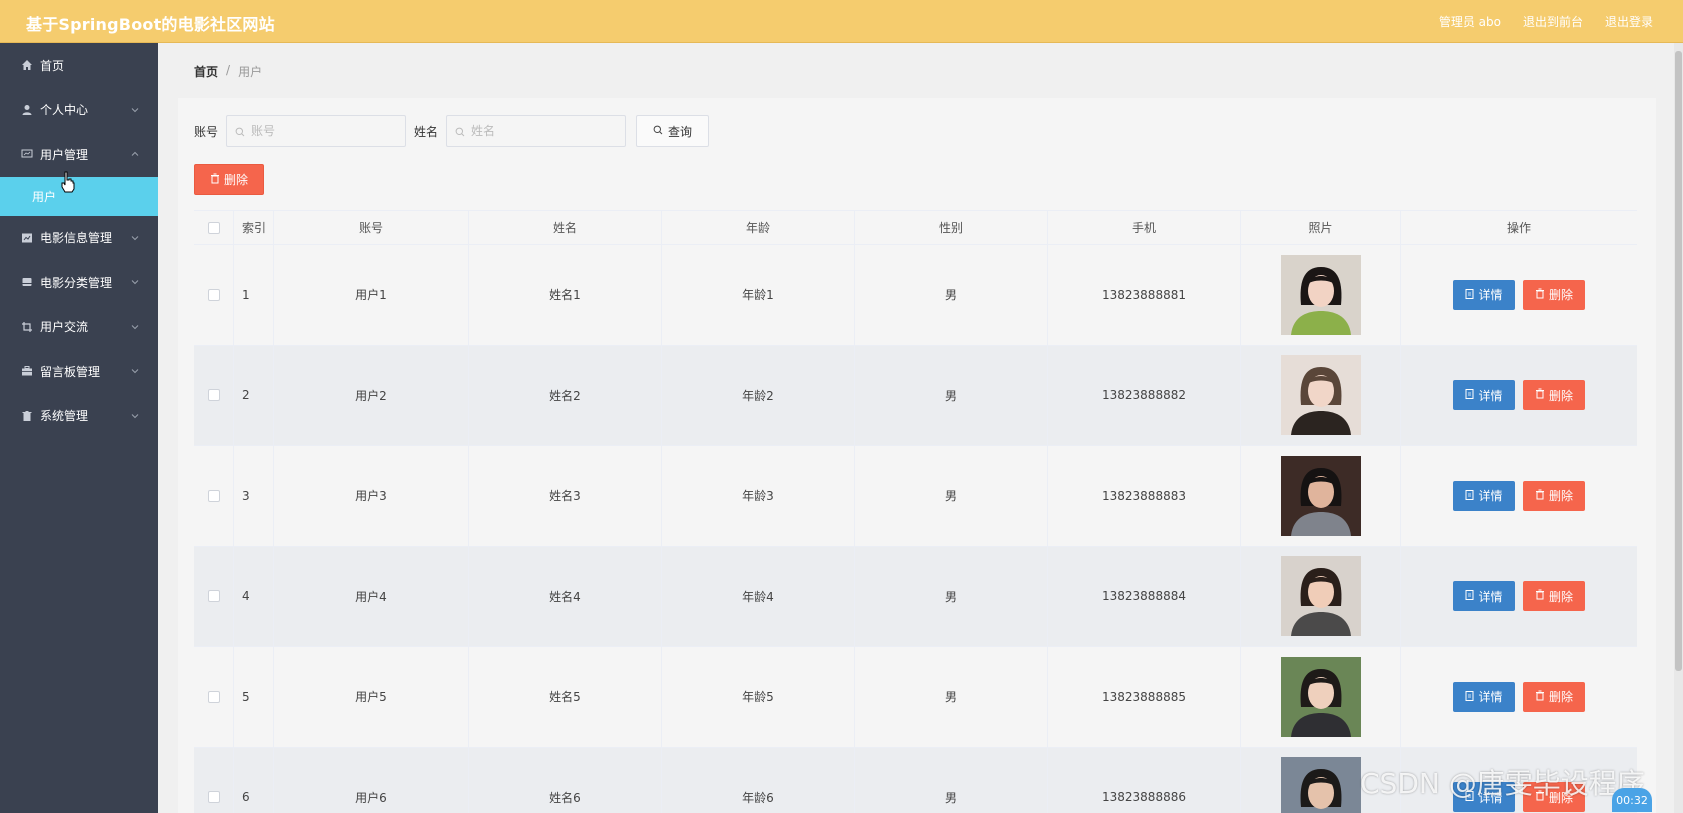  What do you see at coordinates (228, 71) in the screenshot?
I see `breadcrumb: 首页 / 用户` at bounding box center [228, 71].